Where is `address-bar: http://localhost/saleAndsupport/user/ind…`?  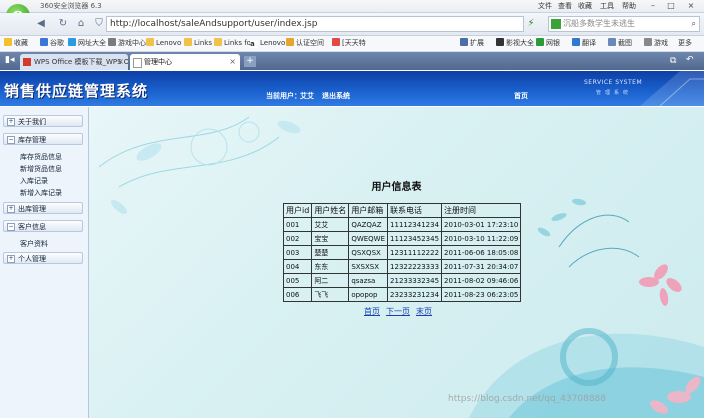 address-bar: http://localhost/saleAndsupport/user/ind… is located at coordinates (315, 24).